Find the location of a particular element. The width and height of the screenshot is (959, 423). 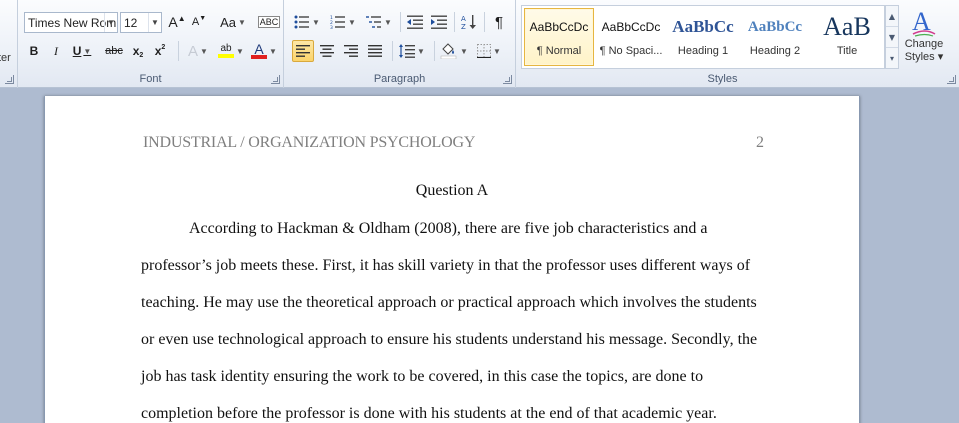

borders-button: ▼ is located at coordinates (489, 51).